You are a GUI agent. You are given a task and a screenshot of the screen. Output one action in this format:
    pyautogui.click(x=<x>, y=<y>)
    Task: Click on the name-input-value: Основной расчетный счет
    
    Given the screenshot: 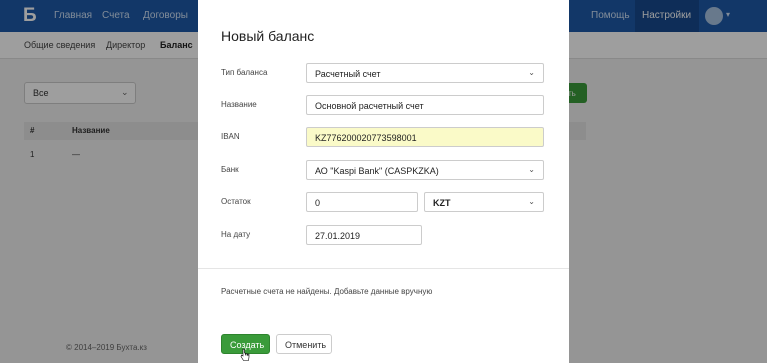 What is the action you would take?
    pyautogui.click(x=369, y=106)
    